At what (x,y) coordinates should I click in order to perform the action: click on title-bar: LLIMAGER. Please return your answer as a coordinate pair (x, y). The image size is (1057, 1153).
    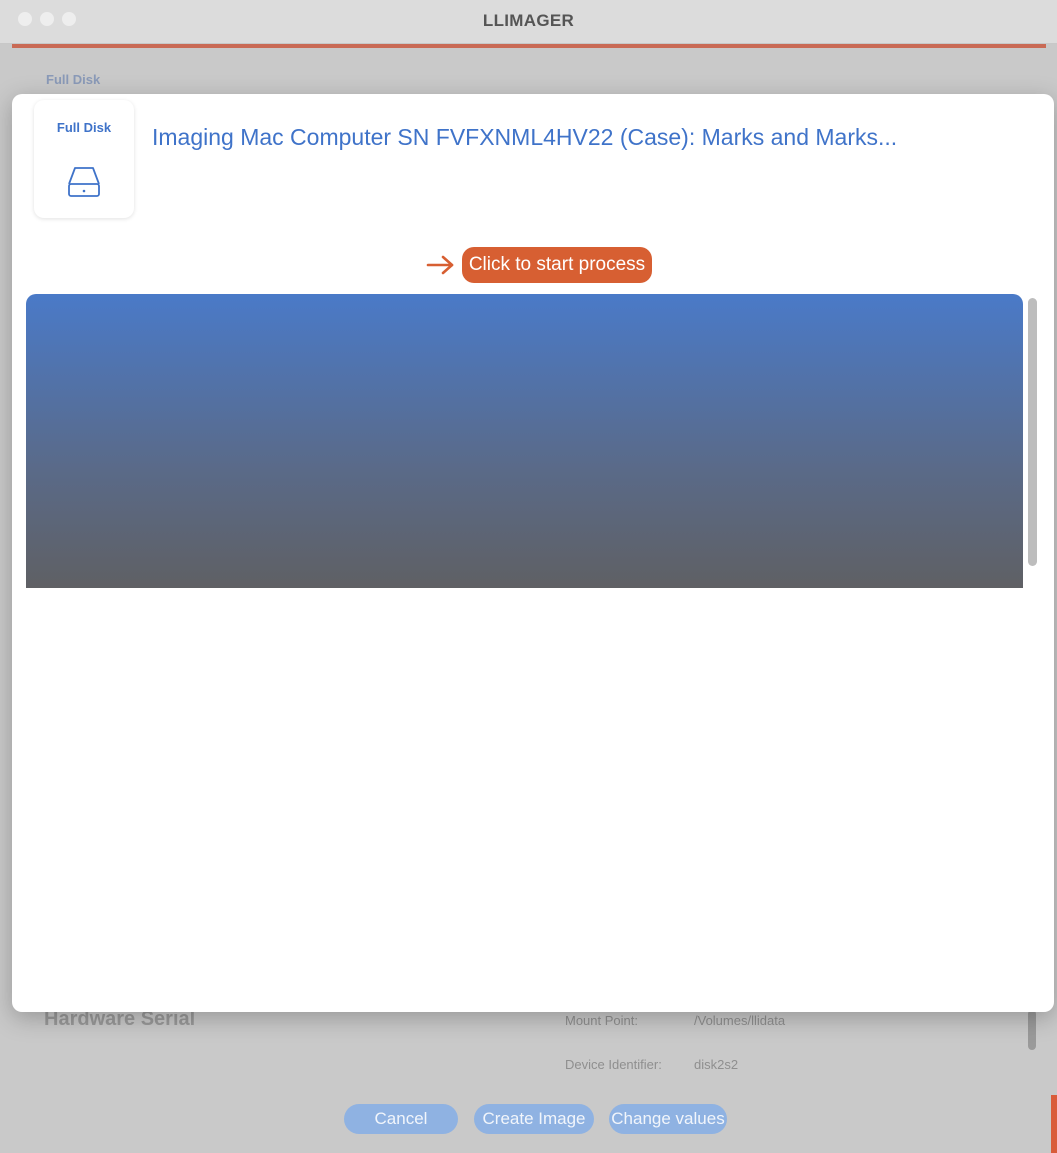
    Looking at the image, I should click on (528, 22).